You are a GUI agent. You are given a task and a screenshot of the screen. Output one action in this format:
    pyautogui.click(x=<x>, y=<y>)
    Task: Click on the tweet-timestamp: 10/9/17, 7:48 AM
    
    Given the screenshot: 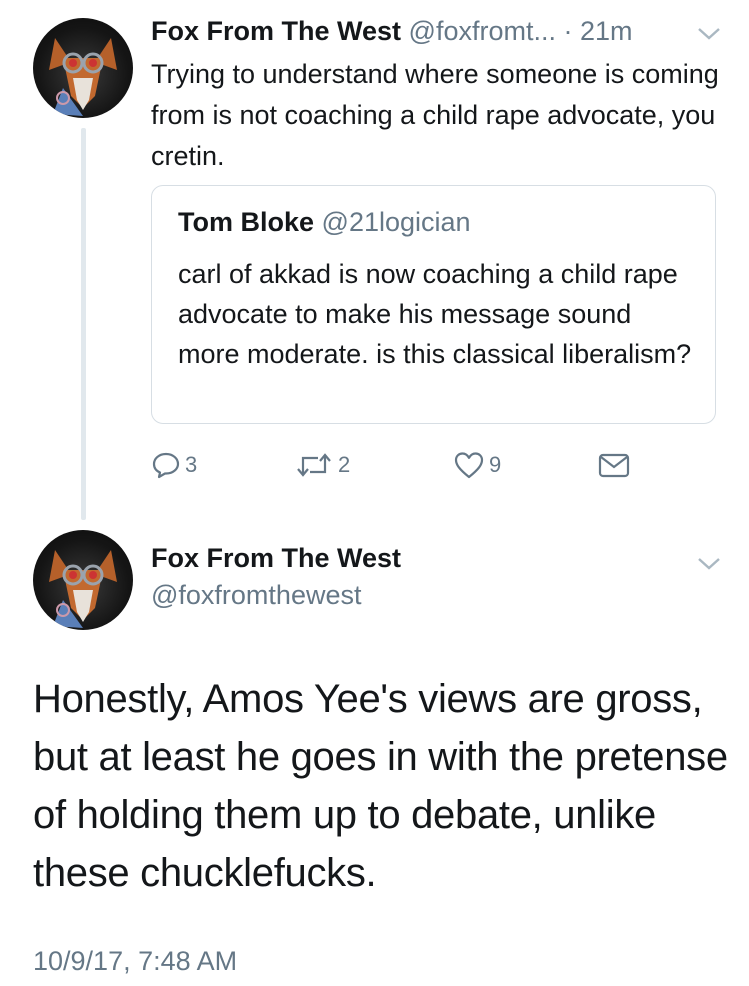 What is the action you would take?
    pyautogui.click(x=135, y=961)
    